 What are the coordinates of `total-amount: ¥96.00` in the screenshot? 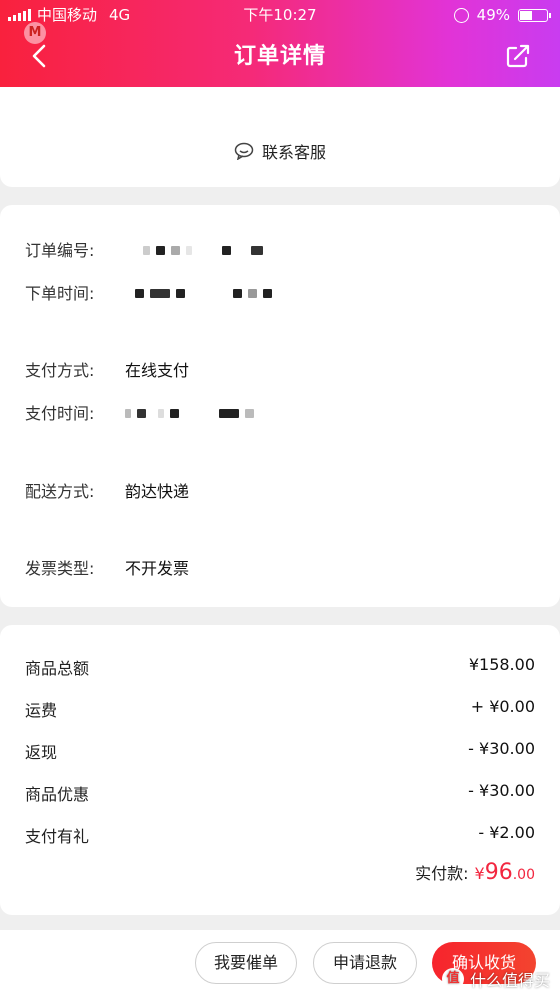 It's located at (505, 872).